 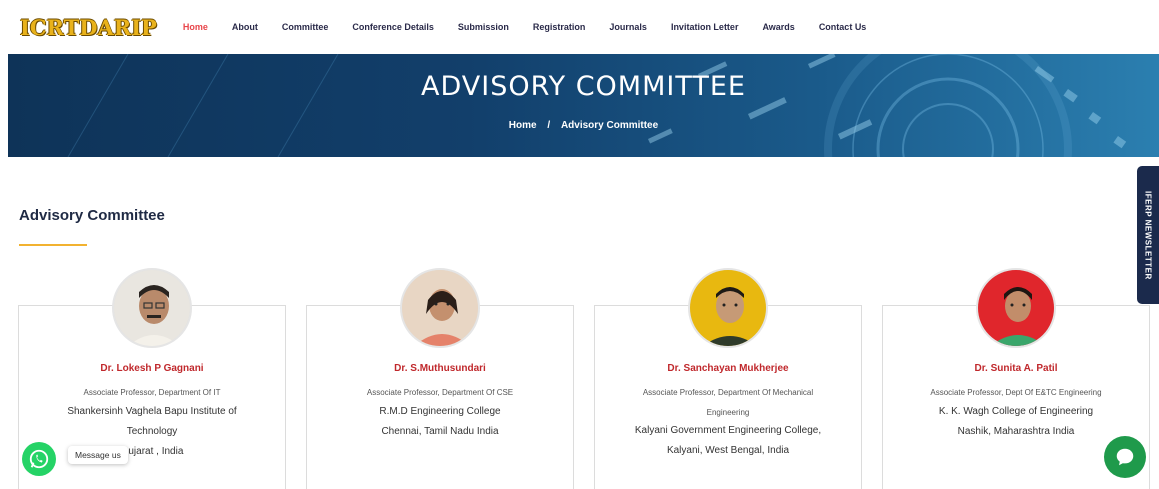 What do you see at coordinates (523, 125) in the screenshot?
I see `breadcrumb-home: Home` at bounding box center [523, 125].